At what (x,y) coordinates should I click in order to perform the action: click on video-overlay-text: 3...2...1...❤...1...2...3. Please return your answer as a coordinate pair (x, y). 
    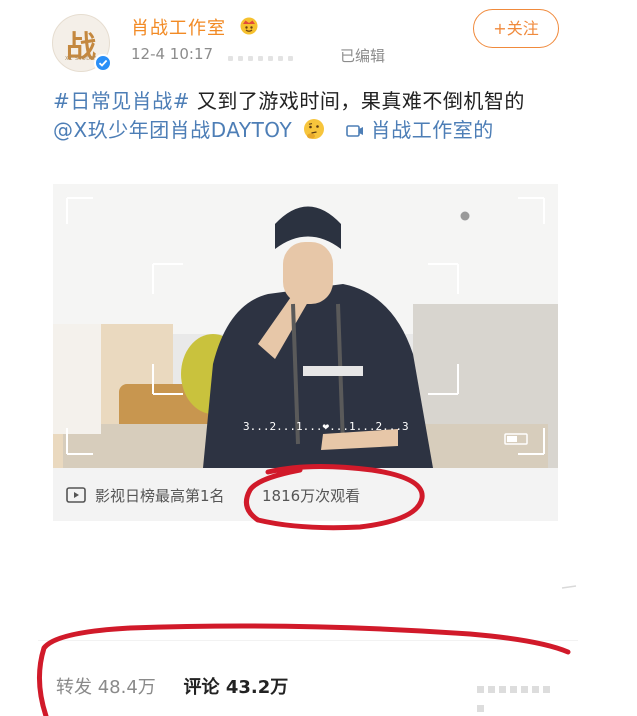
    Looking at the image, I should click on (326, 426).